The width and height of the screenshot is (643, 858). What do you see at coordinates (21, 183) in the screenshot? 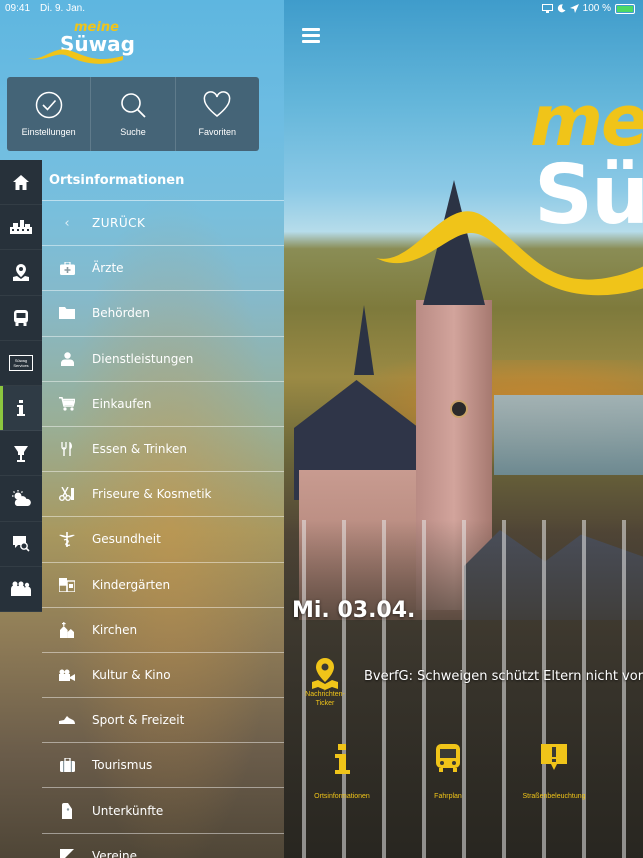
I see `rail-home` at bounding box center [21, 183].